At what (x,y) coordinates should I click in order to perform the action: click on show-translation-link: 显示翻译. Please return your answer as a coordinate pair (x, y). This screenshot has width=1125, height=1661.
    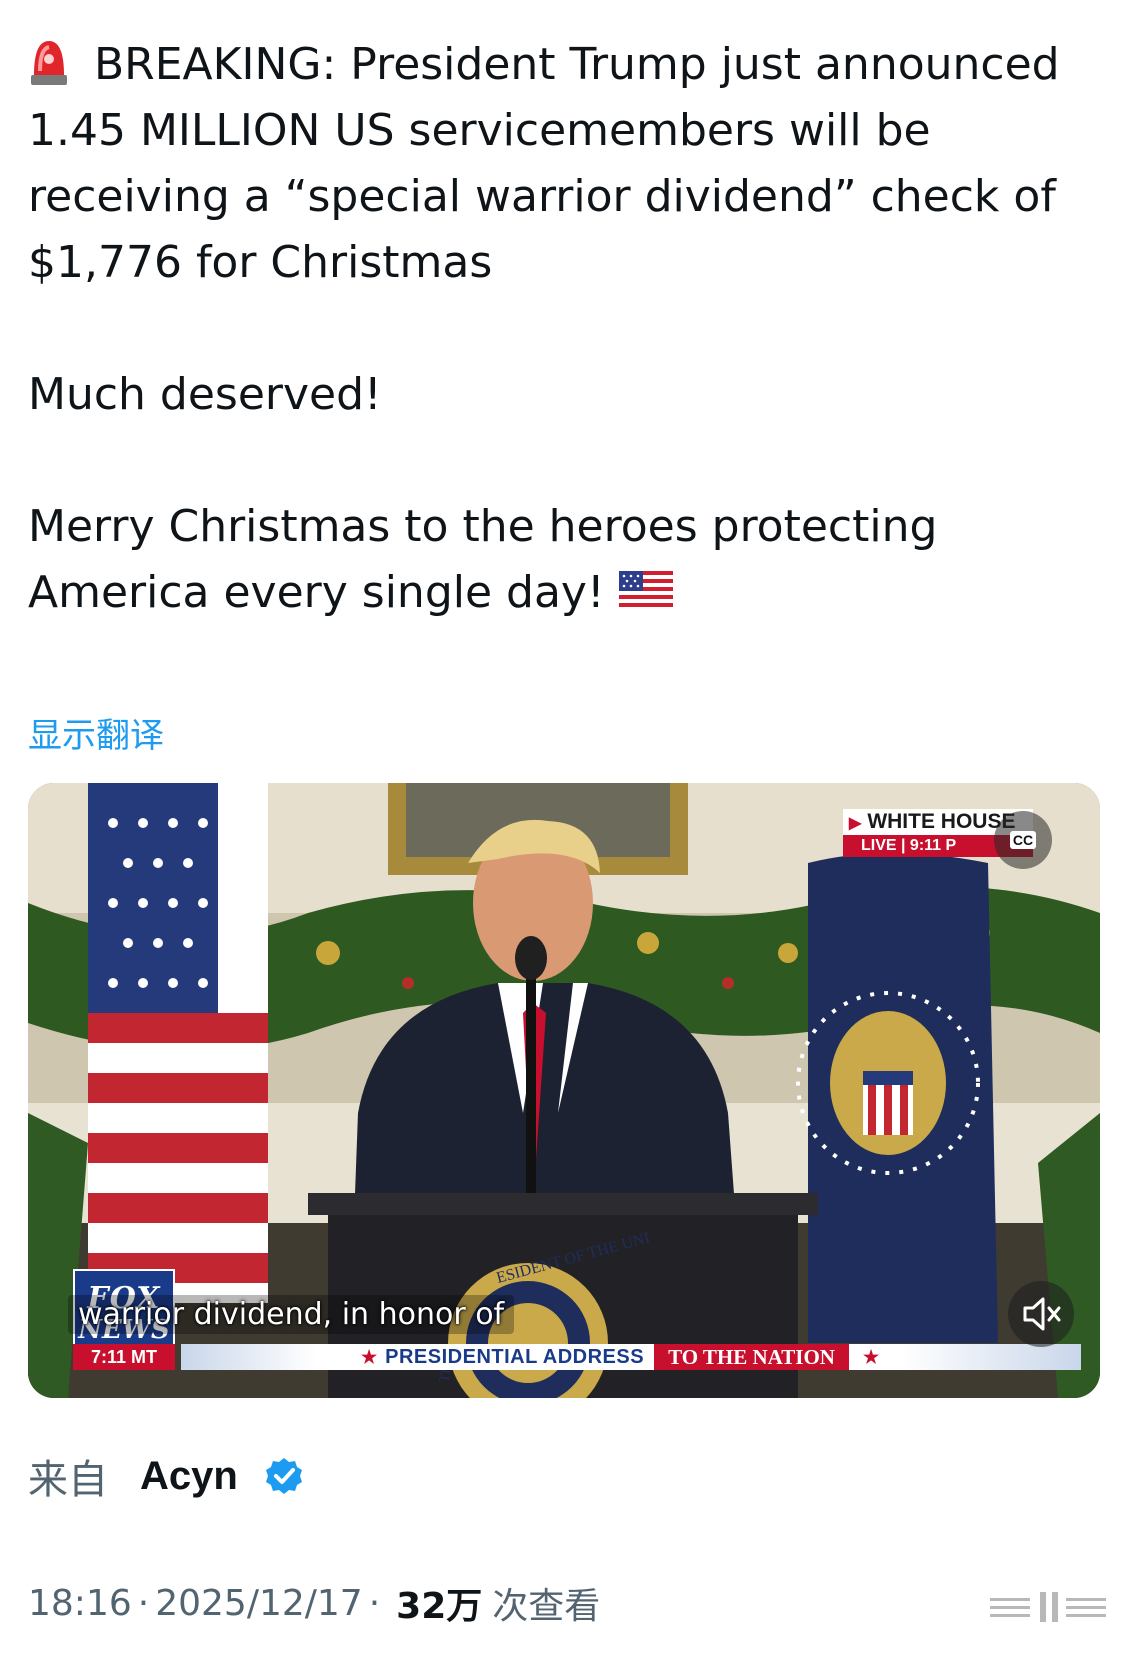
    Looking at the image, I should click on (96, 732).